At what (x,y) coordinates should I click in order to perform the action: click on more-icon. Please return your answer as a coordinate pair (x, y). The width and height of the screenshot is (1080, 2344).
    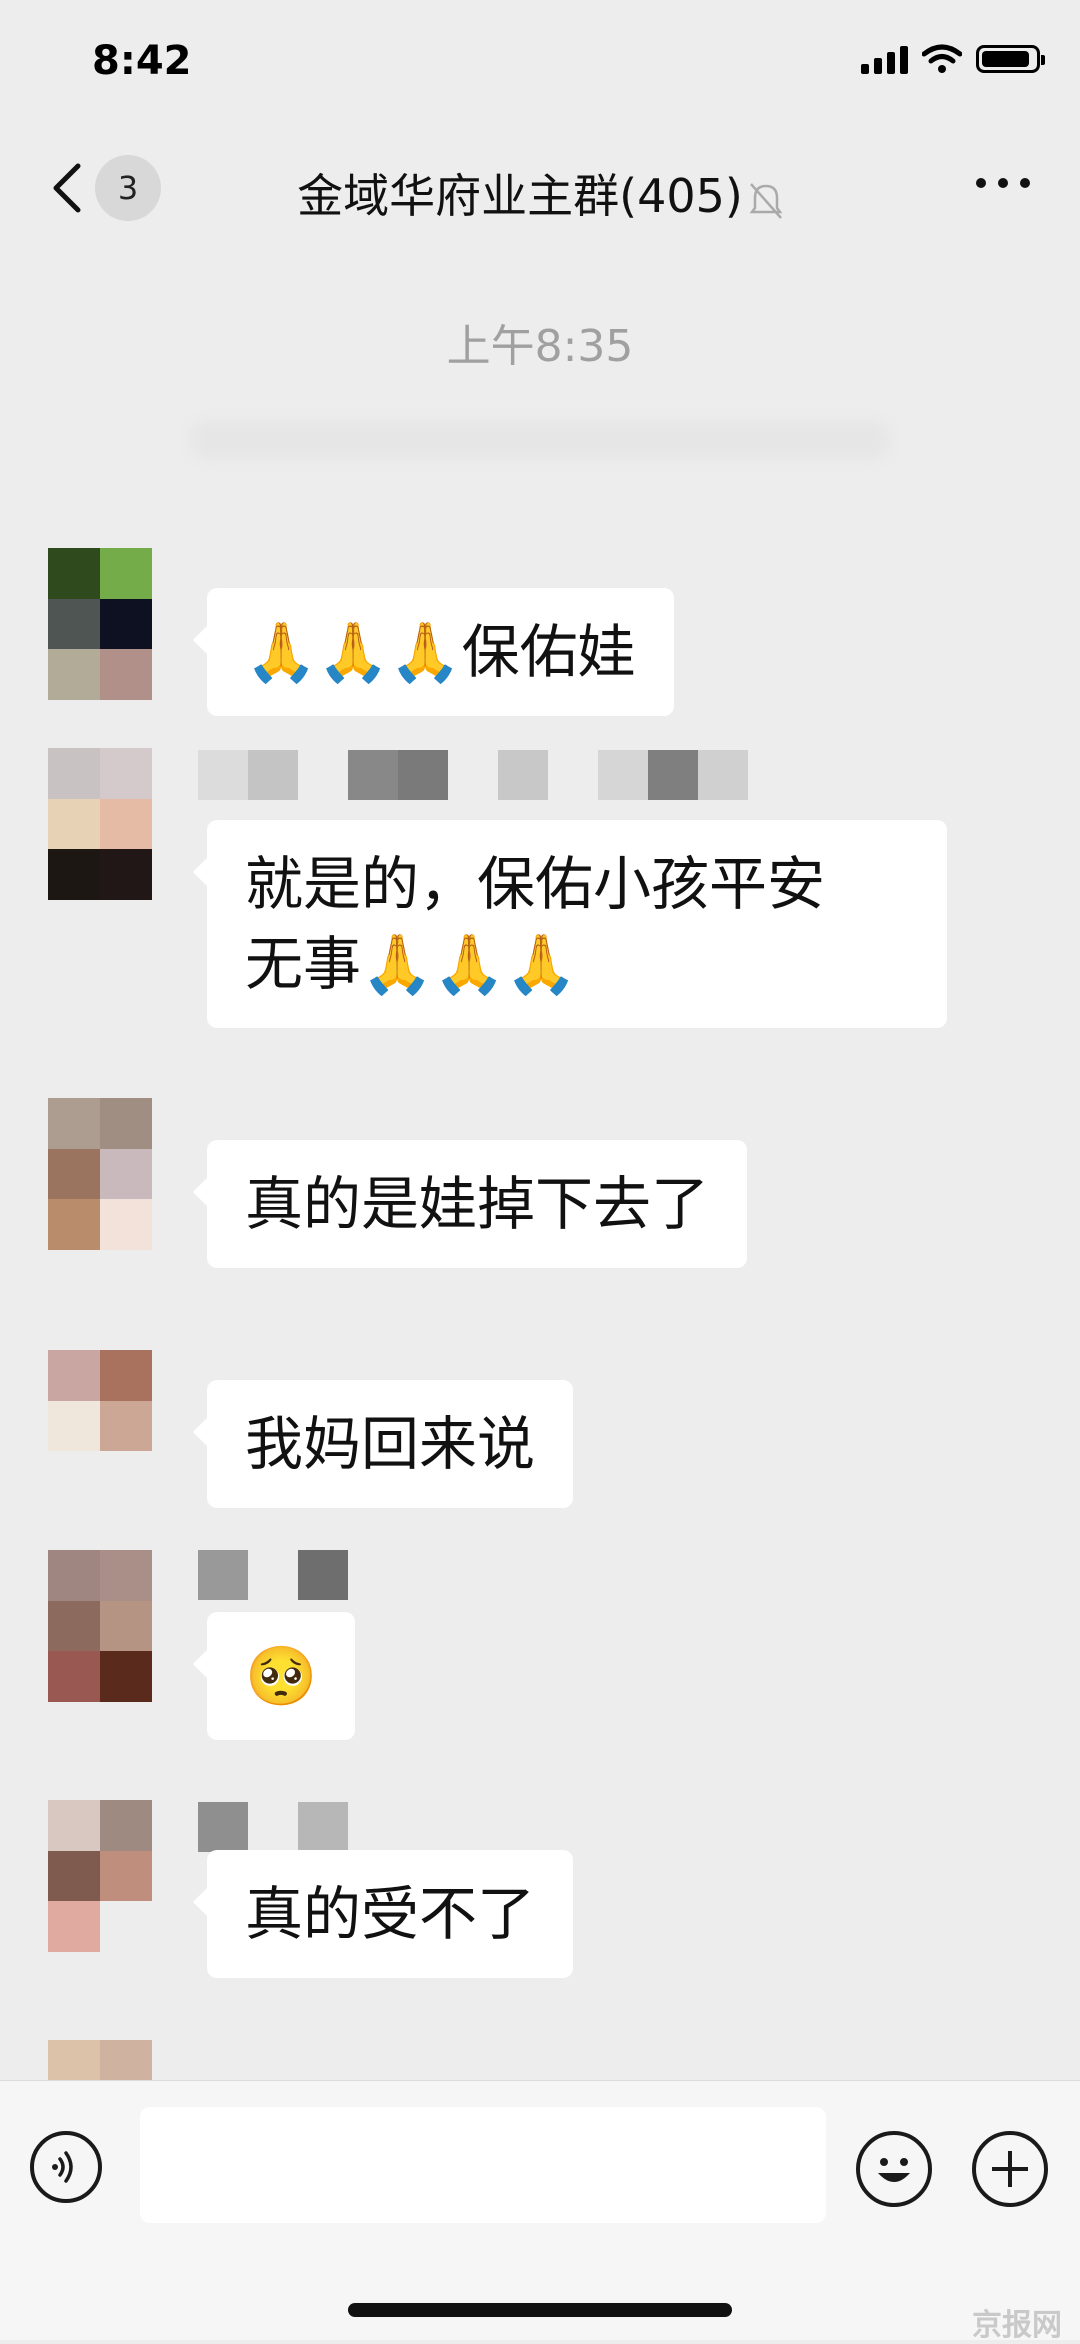
    Looking at the image, I should click on (1003, 183).